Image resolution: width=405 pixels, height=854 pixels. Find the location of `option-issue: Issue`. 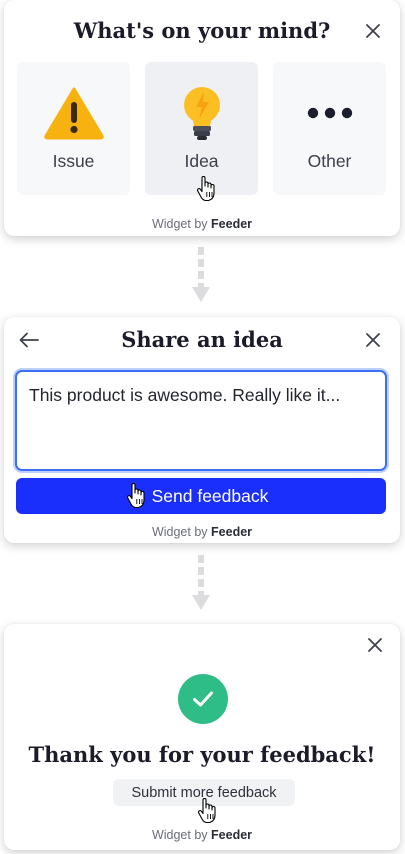

option-issue: Issue is located at coordinates (73, 128).